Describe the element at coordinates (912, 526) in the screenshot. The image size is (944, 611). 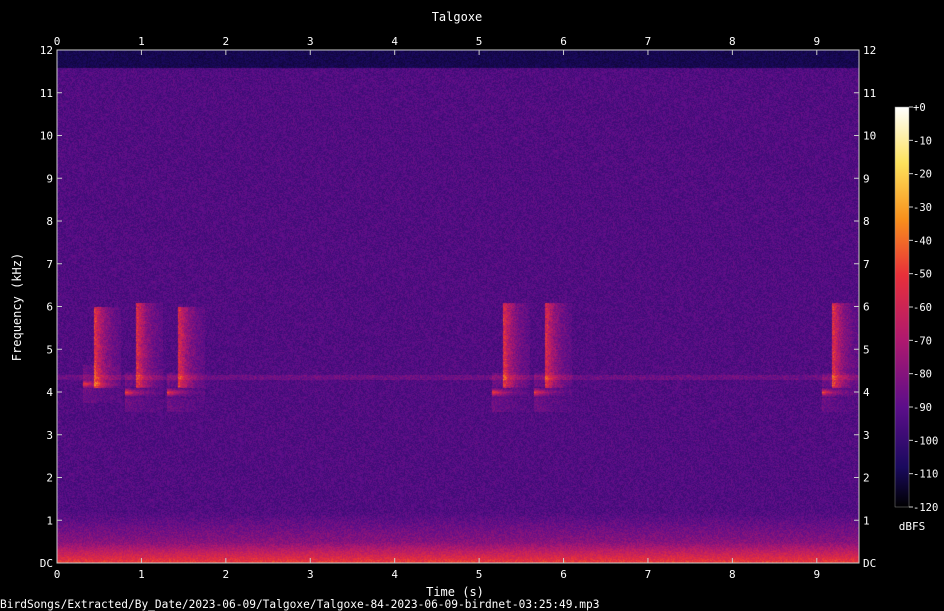
I see `colorbar-label: dBFS` at that location.